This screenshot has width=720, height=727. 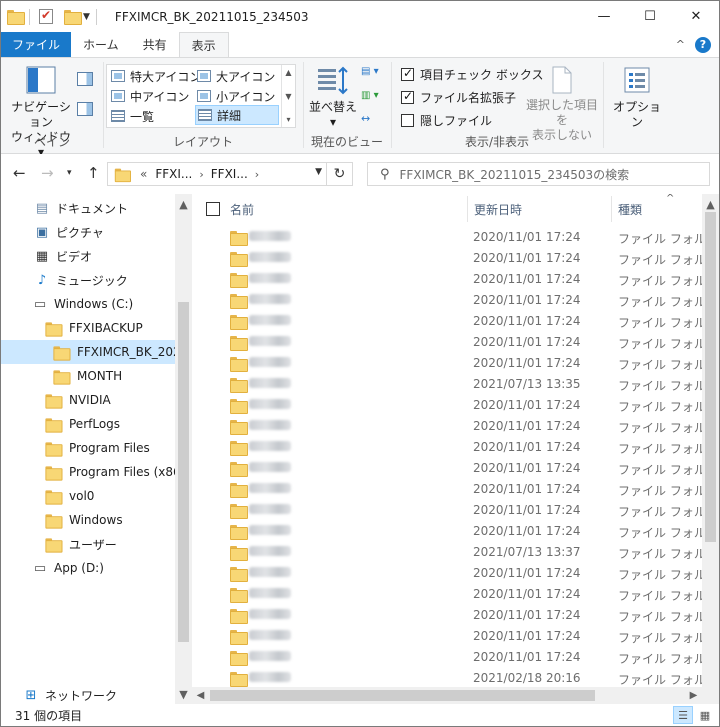 I want to click on tab-share: 共有, so click(x=155, y=44).